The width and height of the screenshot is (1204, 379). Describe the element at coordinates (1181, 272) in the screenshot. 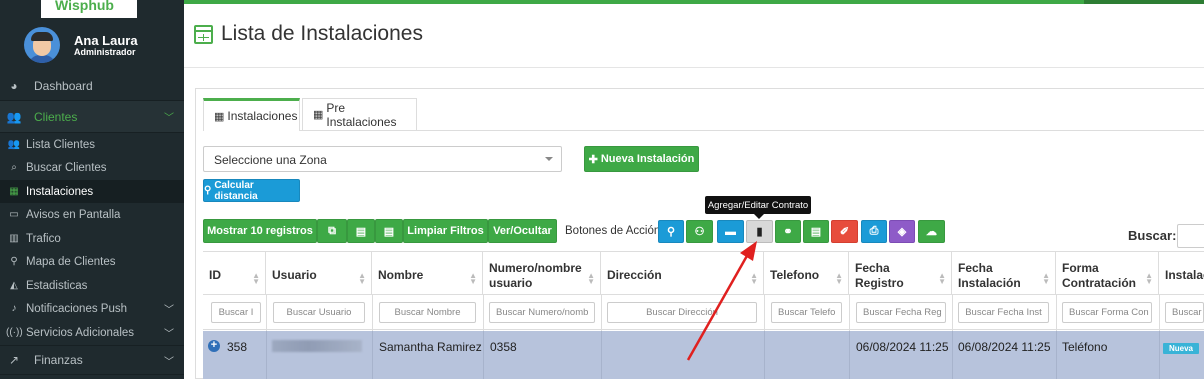

I see `column-header: Instalac` at that location.